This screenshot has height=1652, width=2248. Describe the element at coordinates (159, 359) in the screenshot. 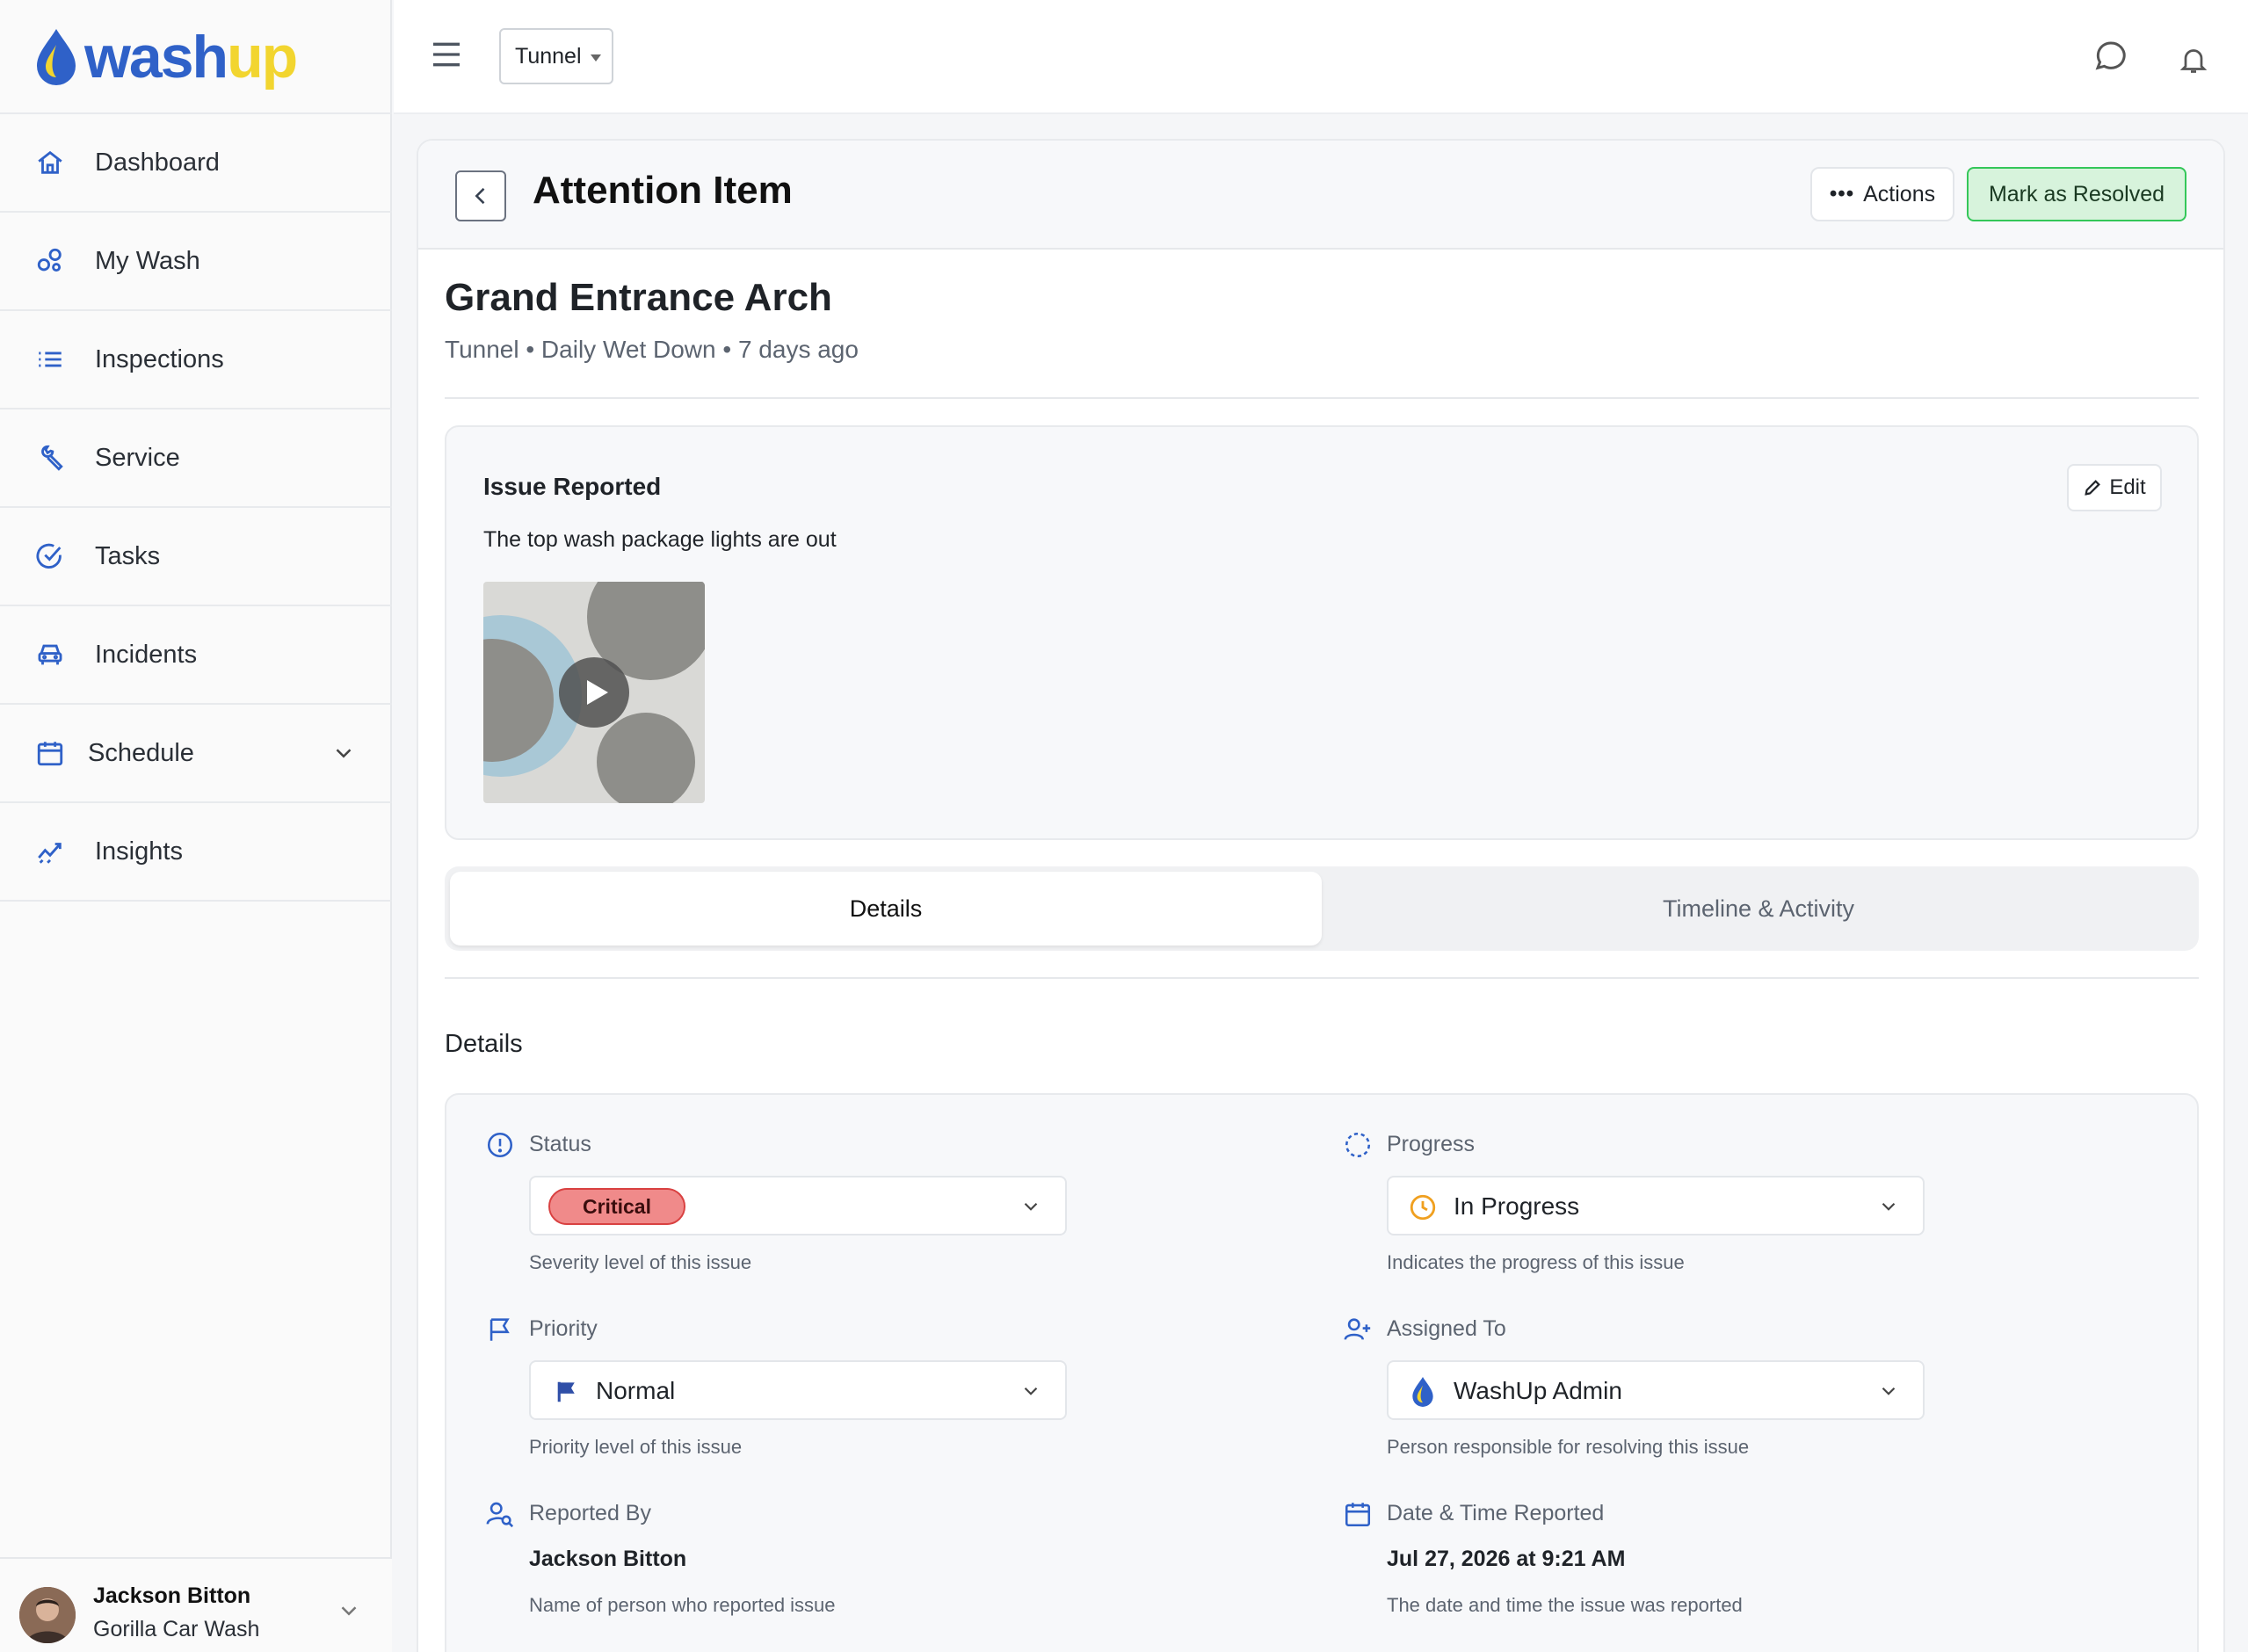

I see `sidebar-item-label: Inspections` at that location.